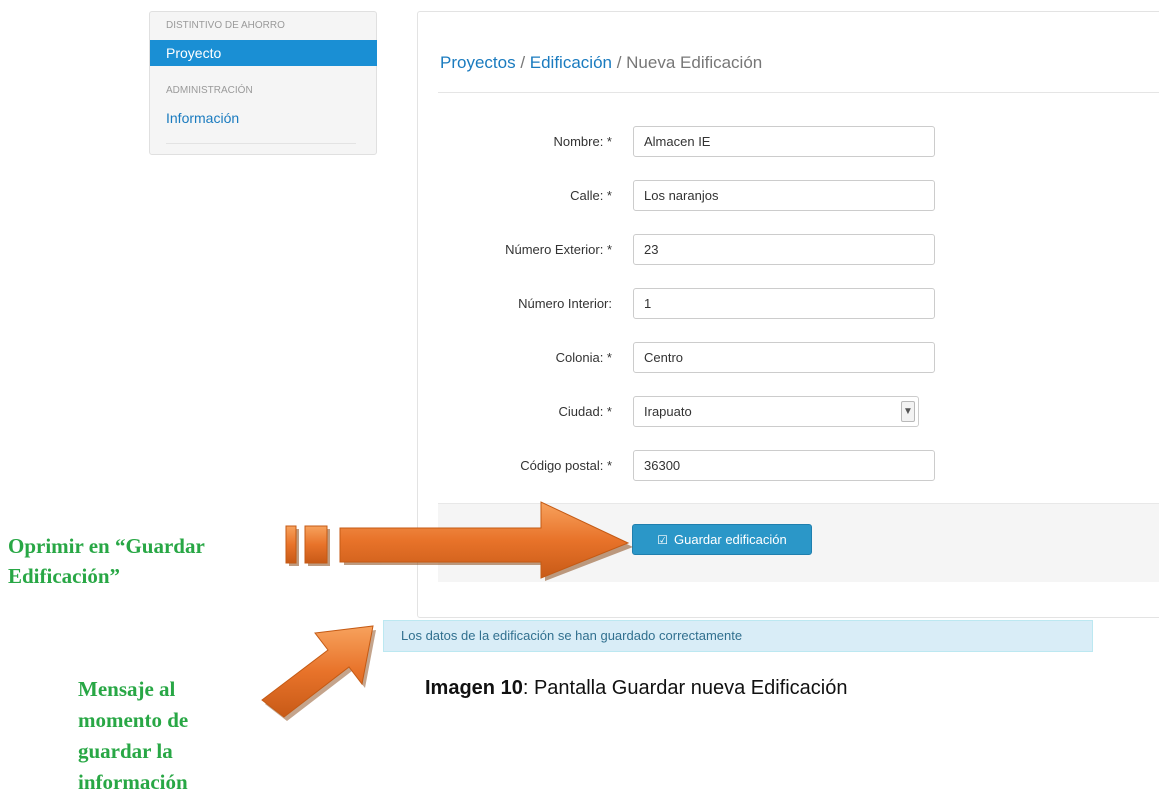 Image resolution: width=1159 pixels, height=800 pixels. Describe the element at coordinates (133, 782) in the screenshot. I see `annotation-mensaje-line4: información` at that location.